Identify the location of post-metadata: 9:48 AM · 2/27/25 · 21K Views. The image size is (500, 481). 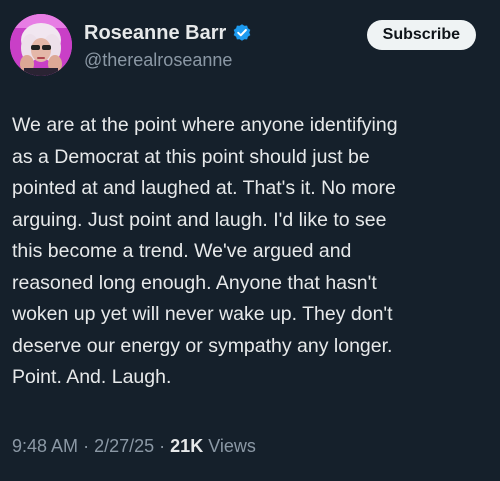
(134, 446).